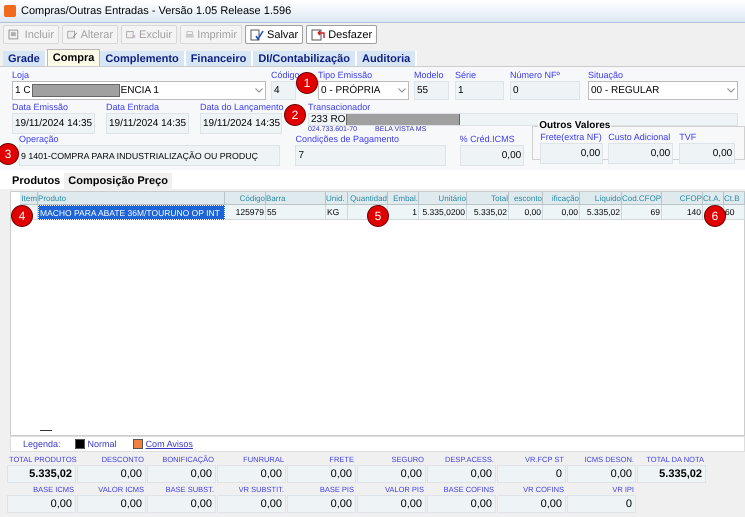  I want to click on field-label: Situação, so click(606, 76).